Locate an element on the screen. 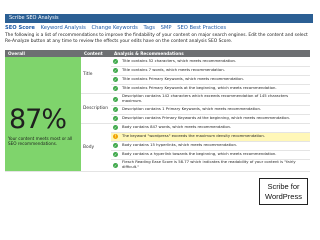  app-title: Scribe SEO Analysis is located at coordinates (34, 18).